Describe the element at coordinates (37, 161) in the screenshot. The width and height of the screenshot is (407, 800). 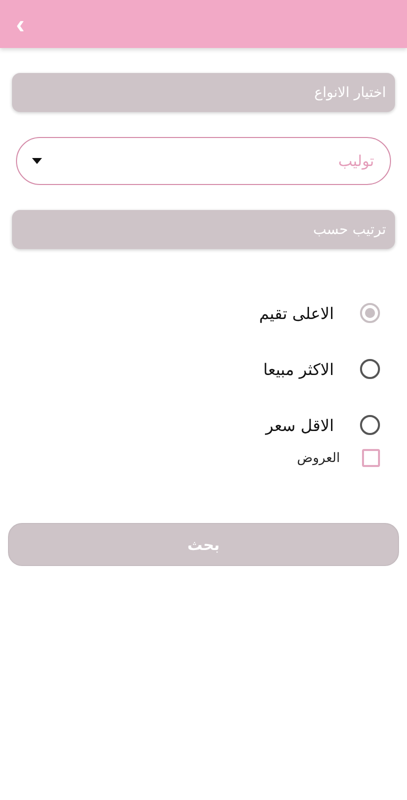
I see `caret-icon` at that location.